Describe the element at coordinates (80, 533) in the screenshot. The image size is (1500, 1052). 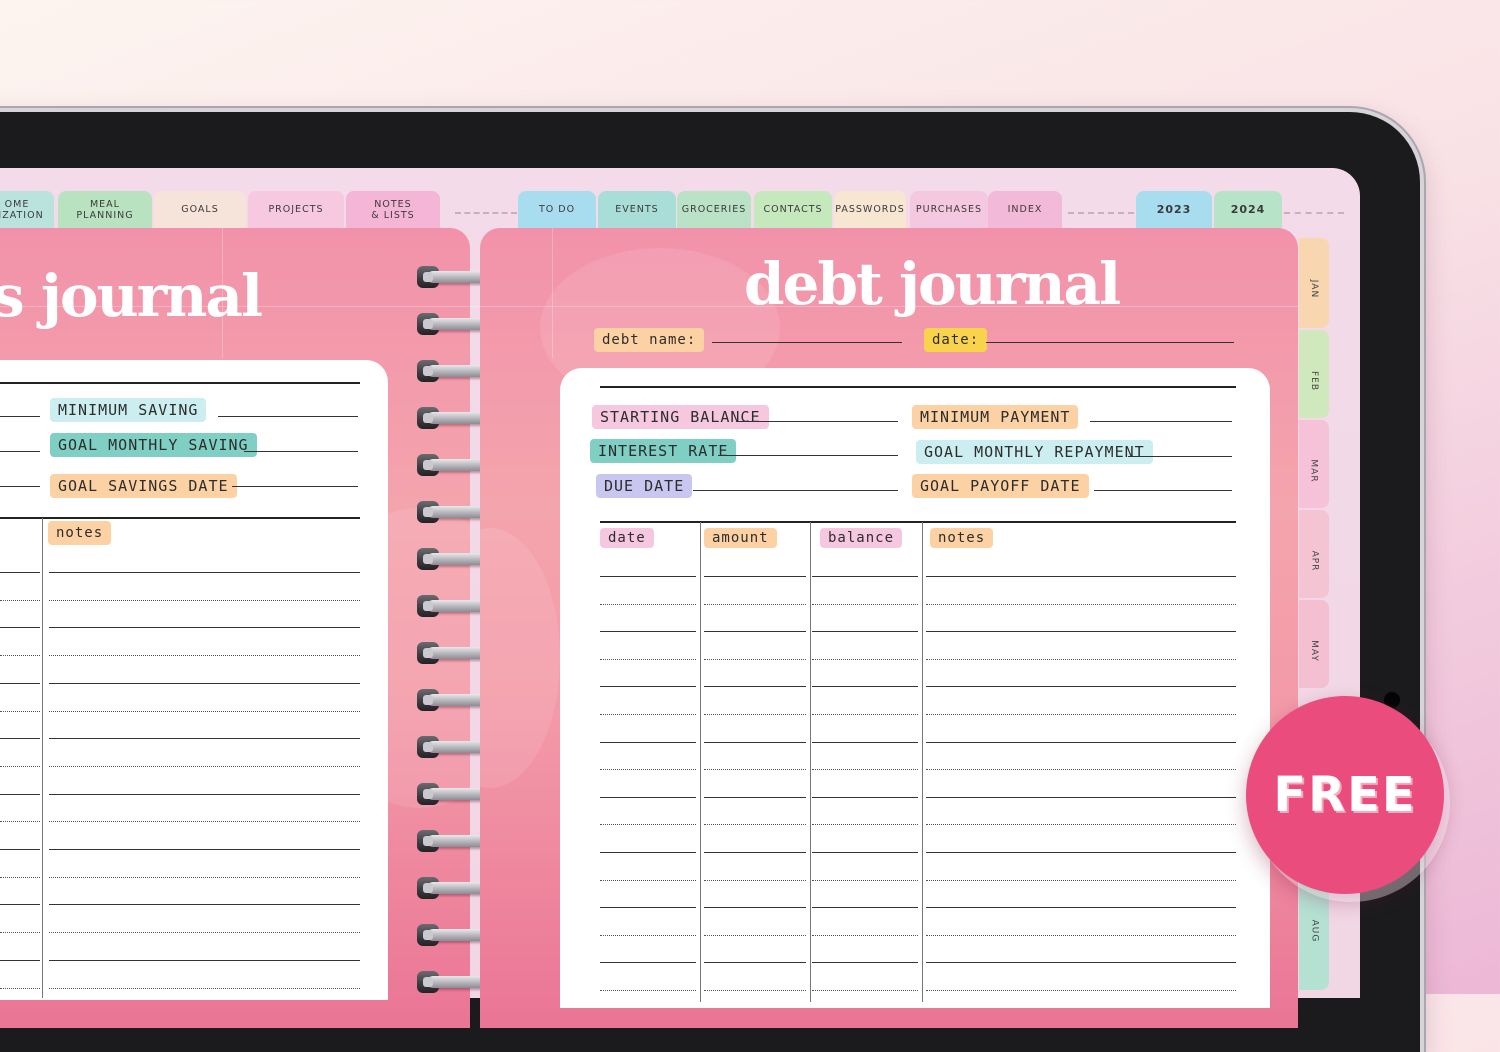
I see `left-notes-header: notes` at that location.